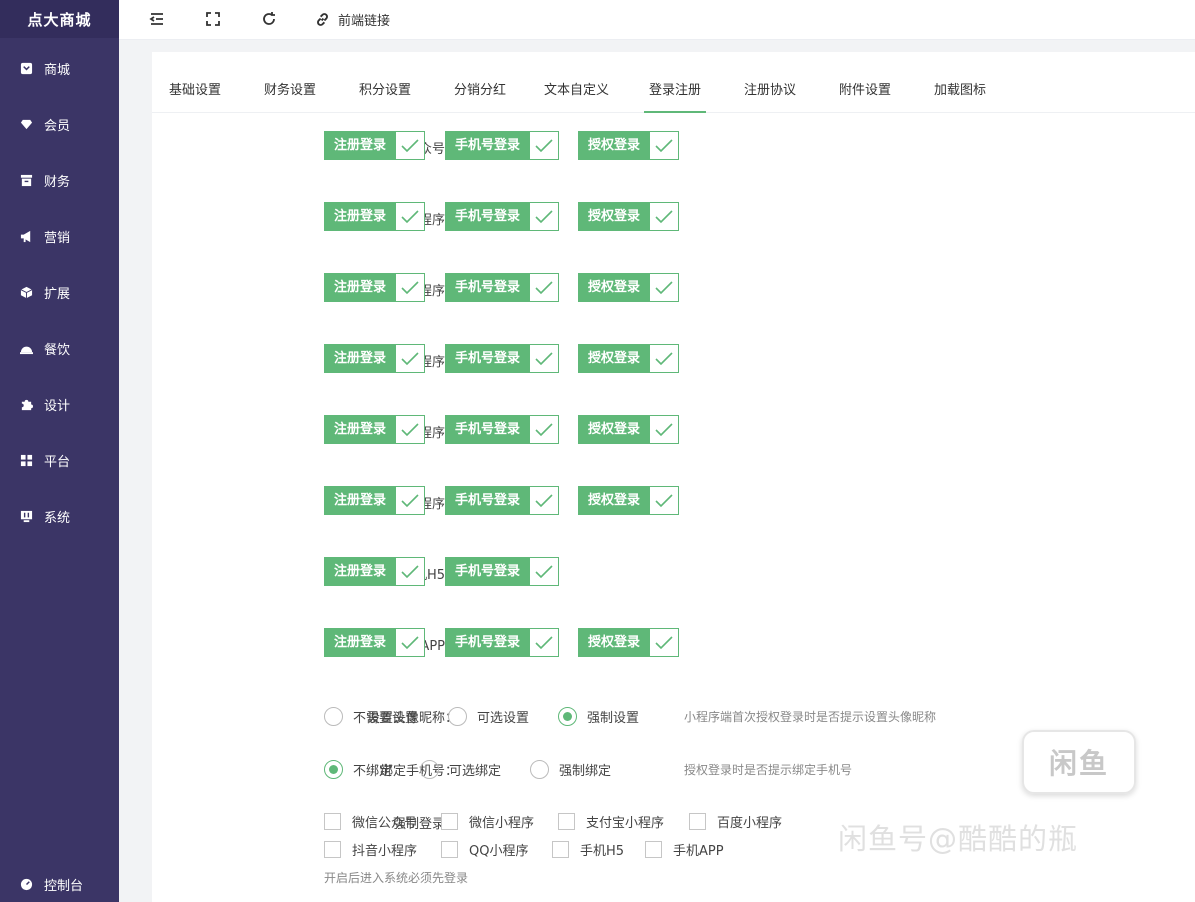  What do you see at coordinates (26, 884) in the screenshot?
I see `dashboard-icon` at bounding box center [26, 884].